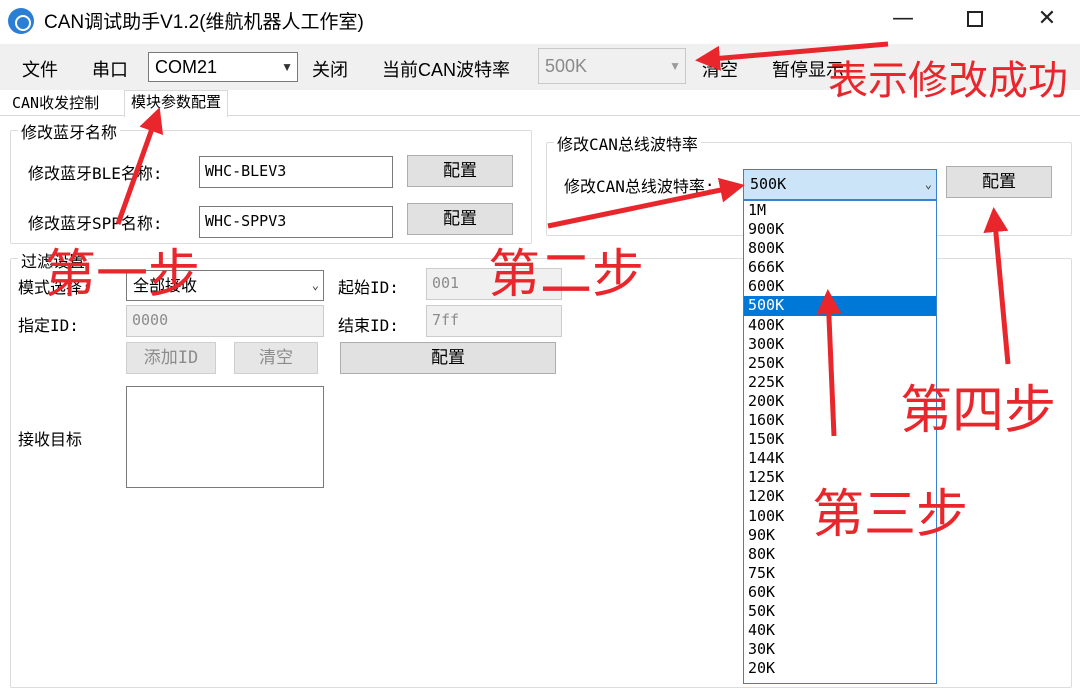 This screenshot has width=1080, height=694. What do you see at coordinates (69, 131) in the screenshot?
I see `bluetooth-group-title: 修改蓝牙名称` at bounding box center [69, 131].